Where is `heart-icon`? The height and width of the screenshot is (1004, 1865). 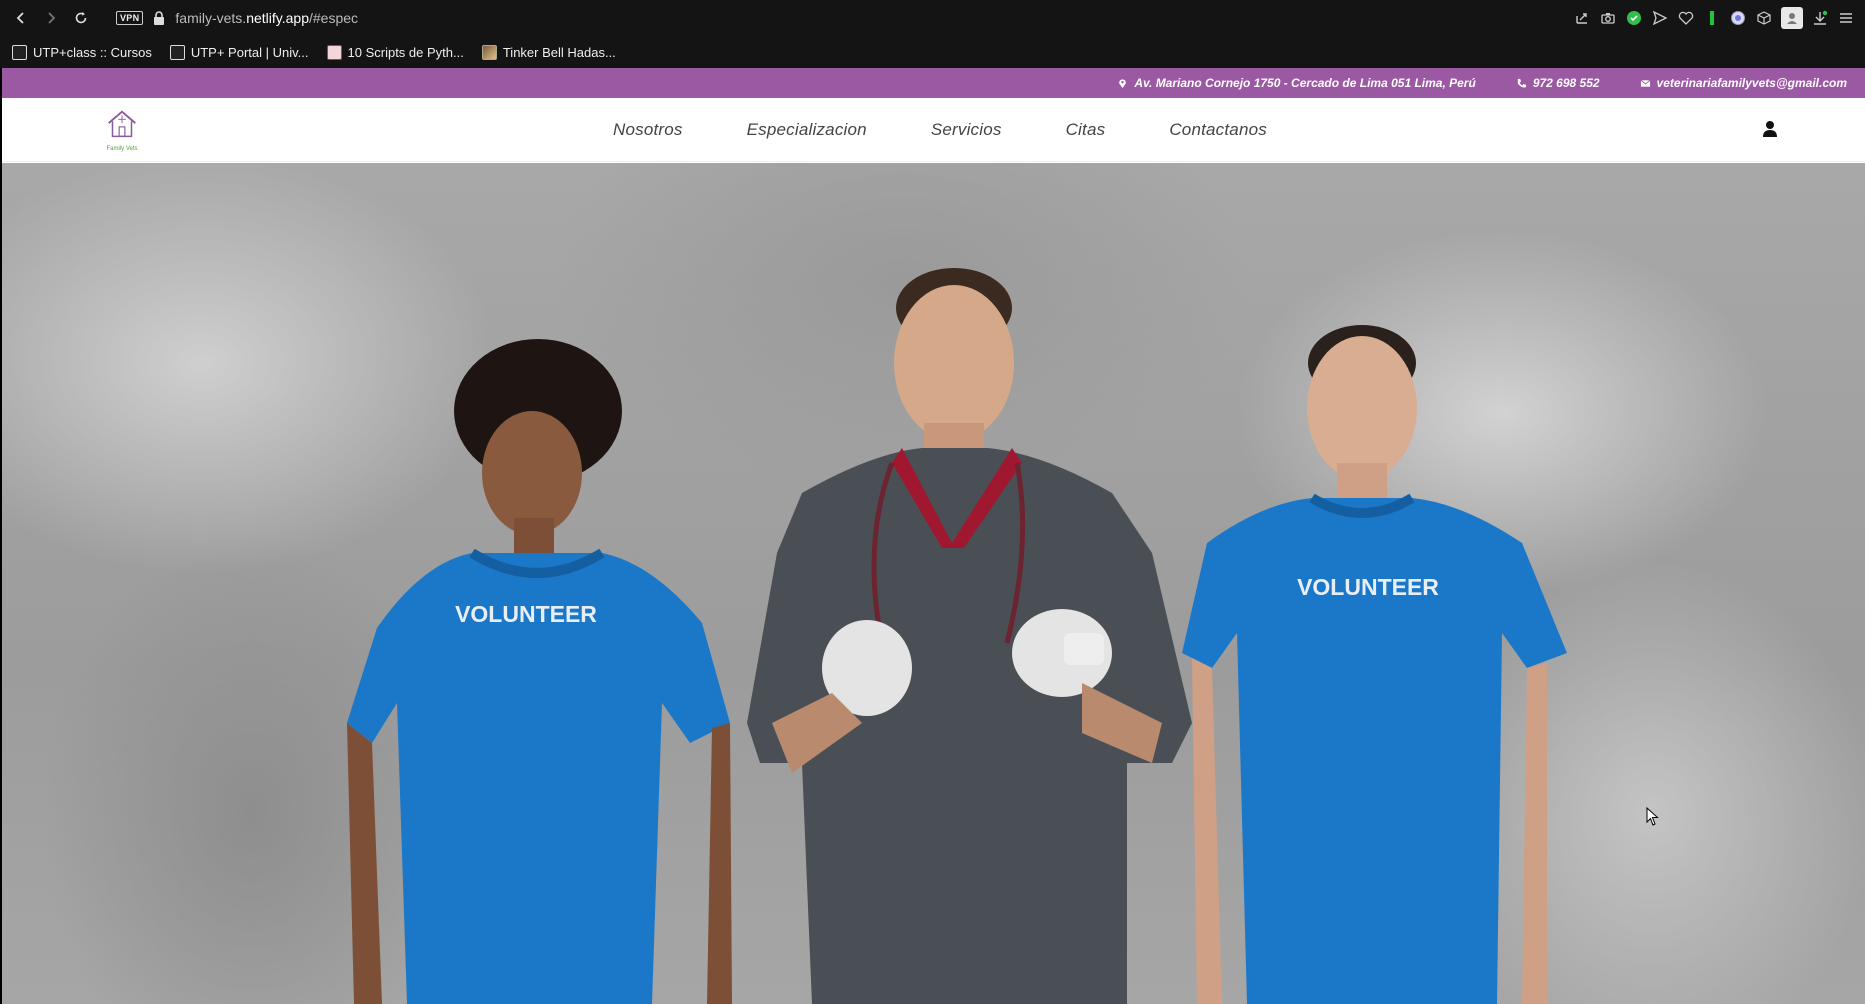 heart-icon is located at coordinates (1686, 18).